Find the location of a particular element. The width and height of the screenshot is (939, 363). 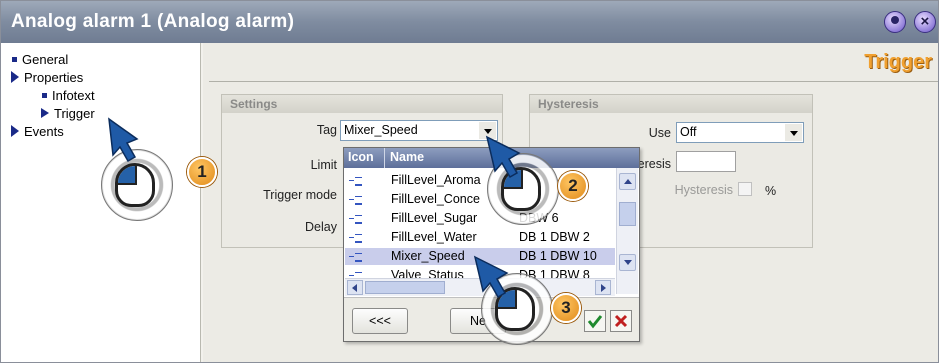

tag-name: FillLevel_Water is located at coordinates (434, 237).